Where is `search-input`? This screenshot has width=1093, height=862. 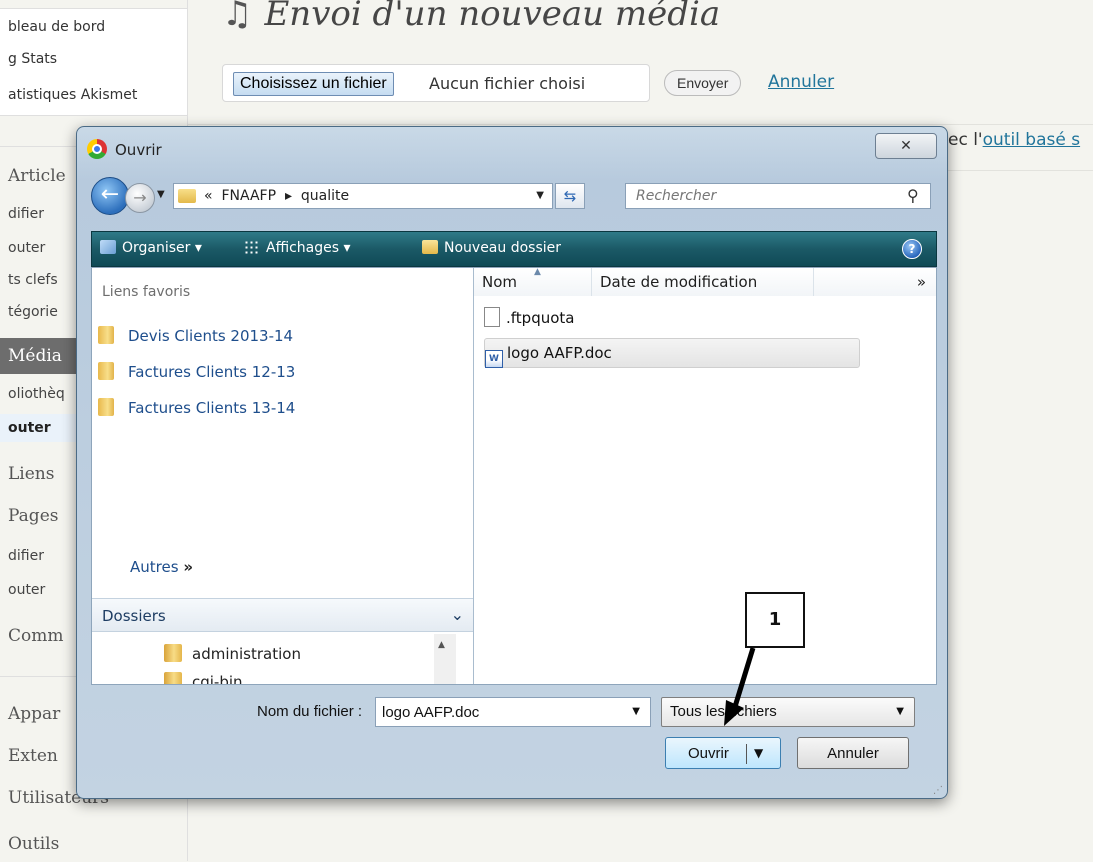
search-input is located at coordinates (778, 196).